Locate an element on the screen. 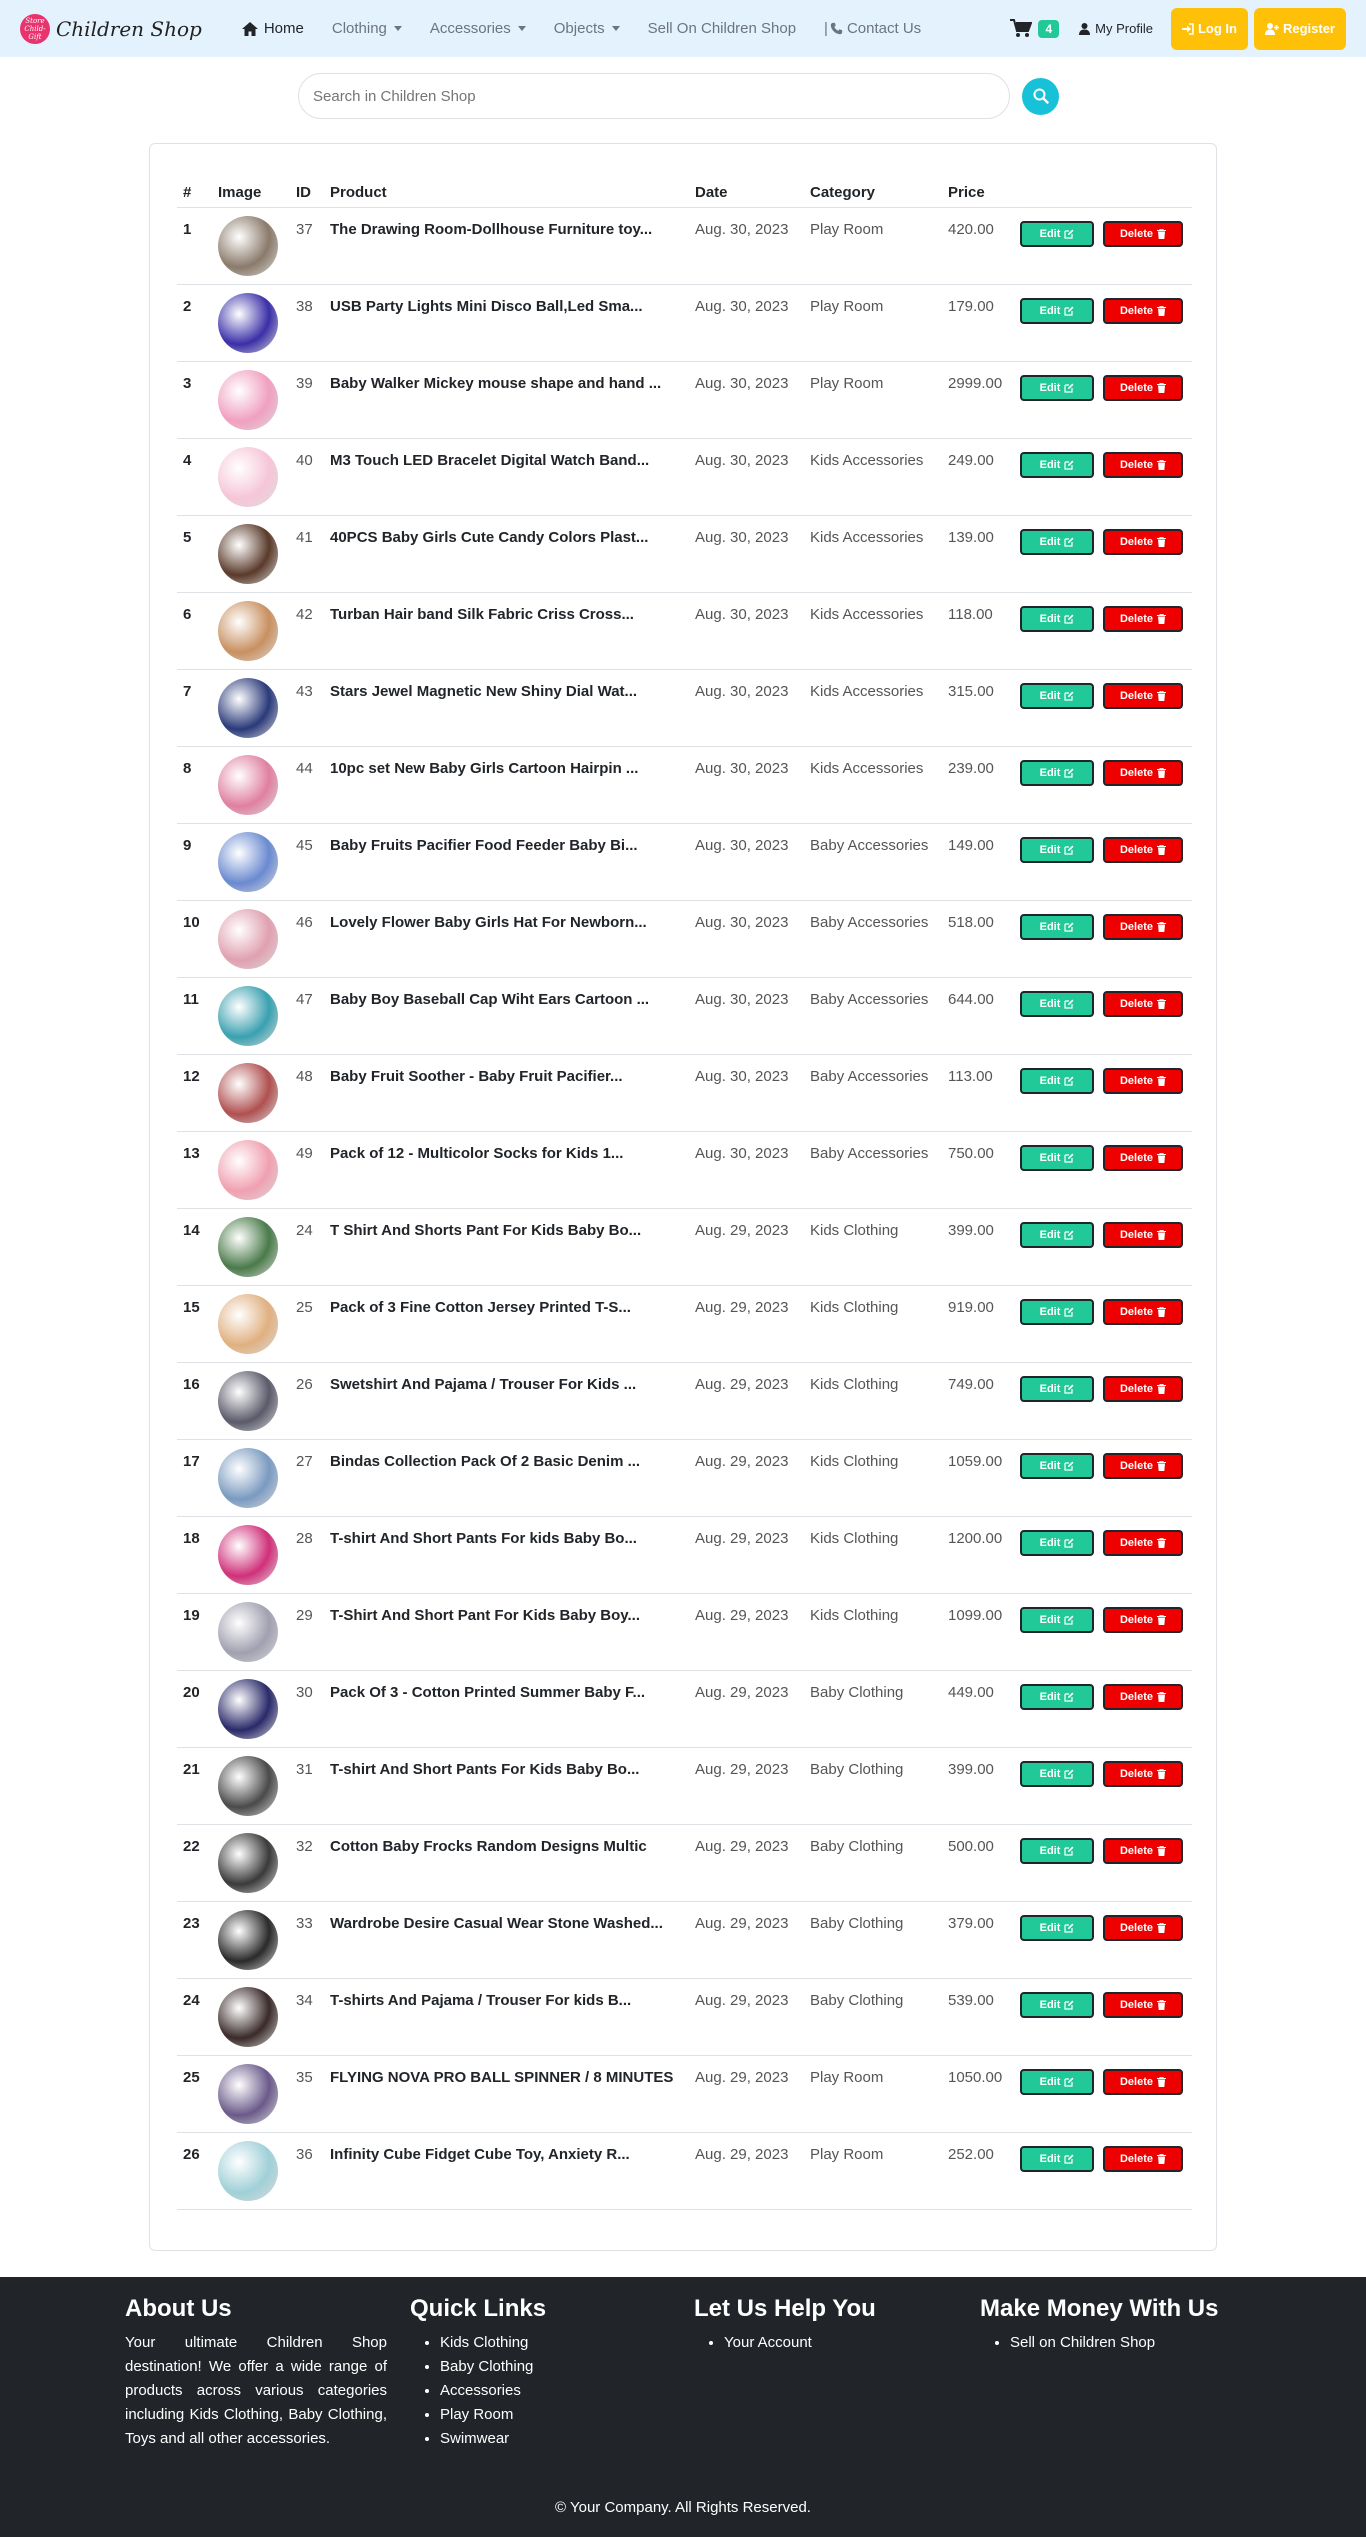 The image size is (1366, 2537). register-button: Register is located at coordinates (1299, 28).